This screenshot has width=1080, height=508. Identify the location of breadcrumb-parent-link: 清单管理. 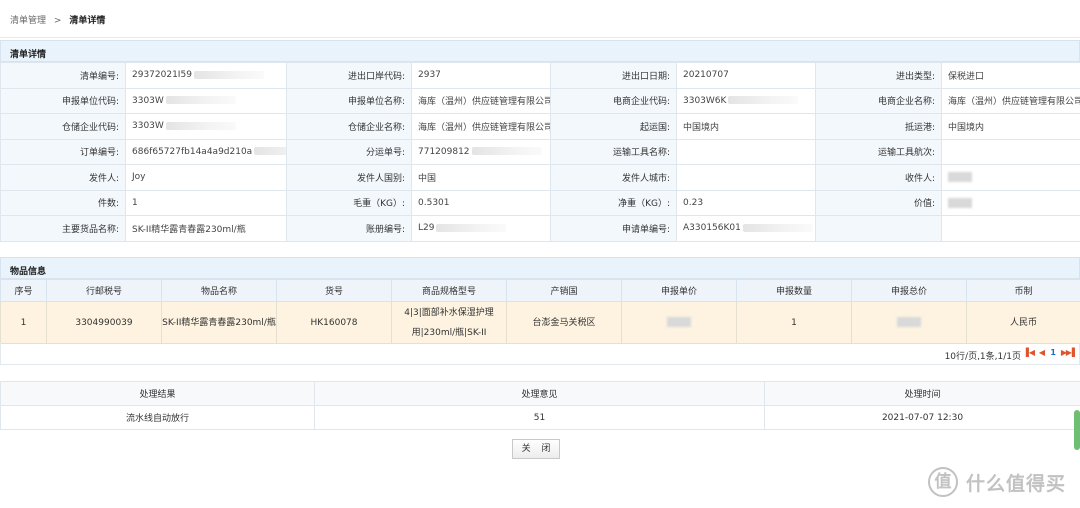
(28, 21).